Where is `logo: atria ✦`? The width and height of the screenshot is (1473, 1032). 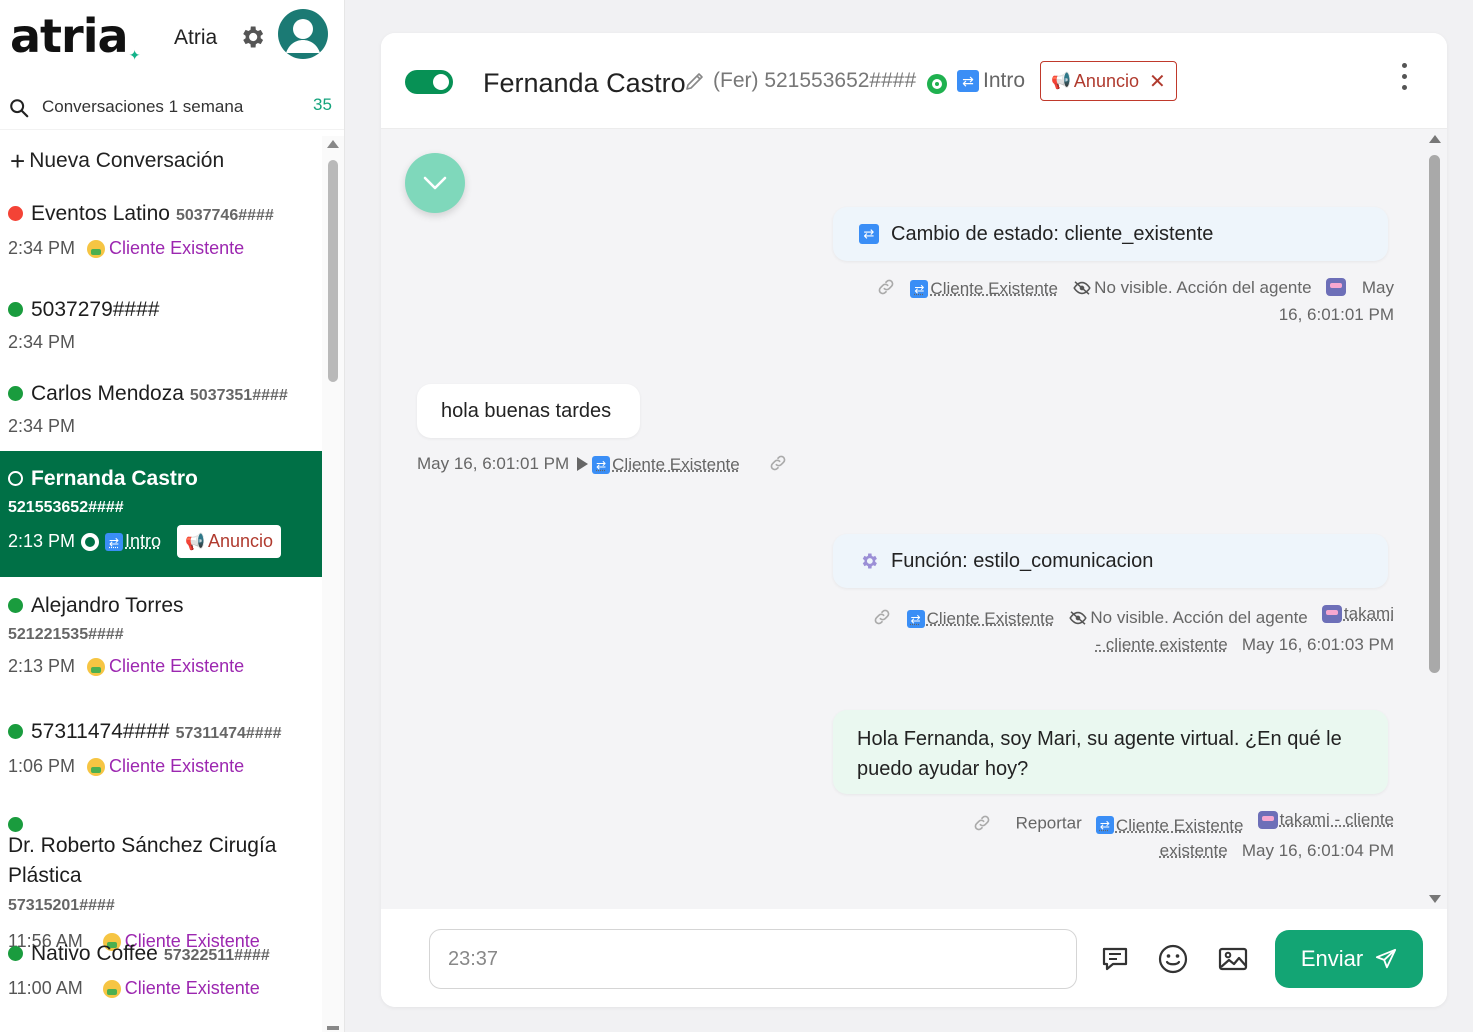 logo: atria ✦ is located at coordinates (75, 36).